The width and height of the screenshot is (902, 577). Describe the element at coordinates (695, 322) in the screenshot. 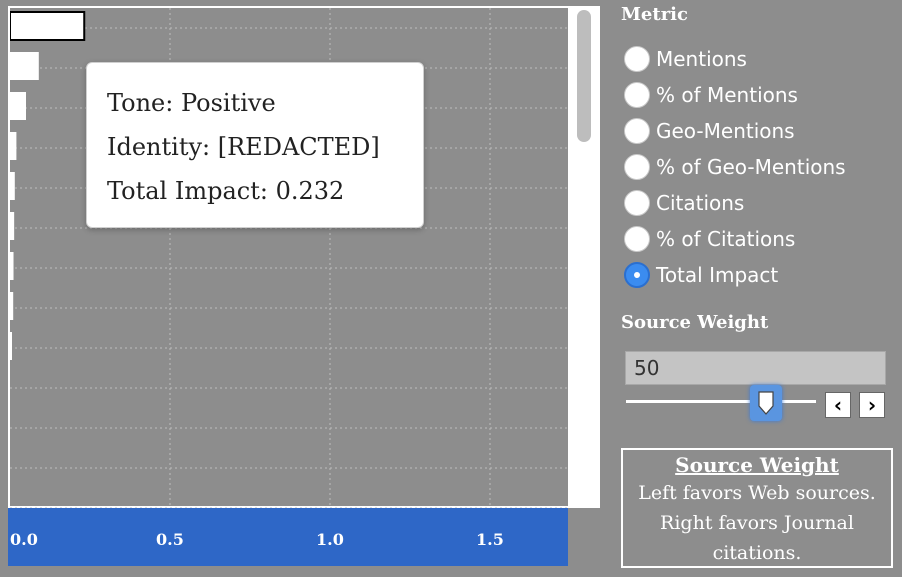

I see `source-weight-title: Source Weight` at that location.